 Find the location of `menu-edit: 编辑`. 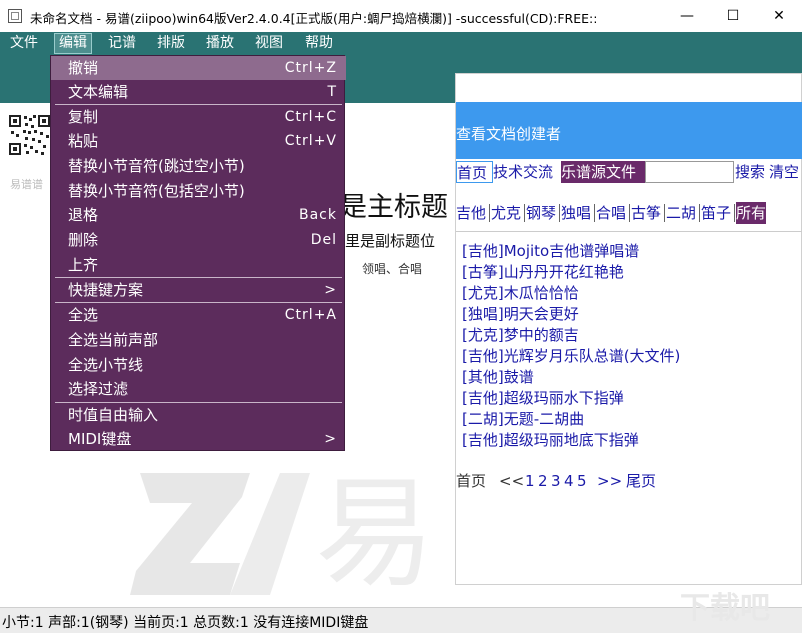

menu-edit: 编辑 is located at coordinates (73, 43).